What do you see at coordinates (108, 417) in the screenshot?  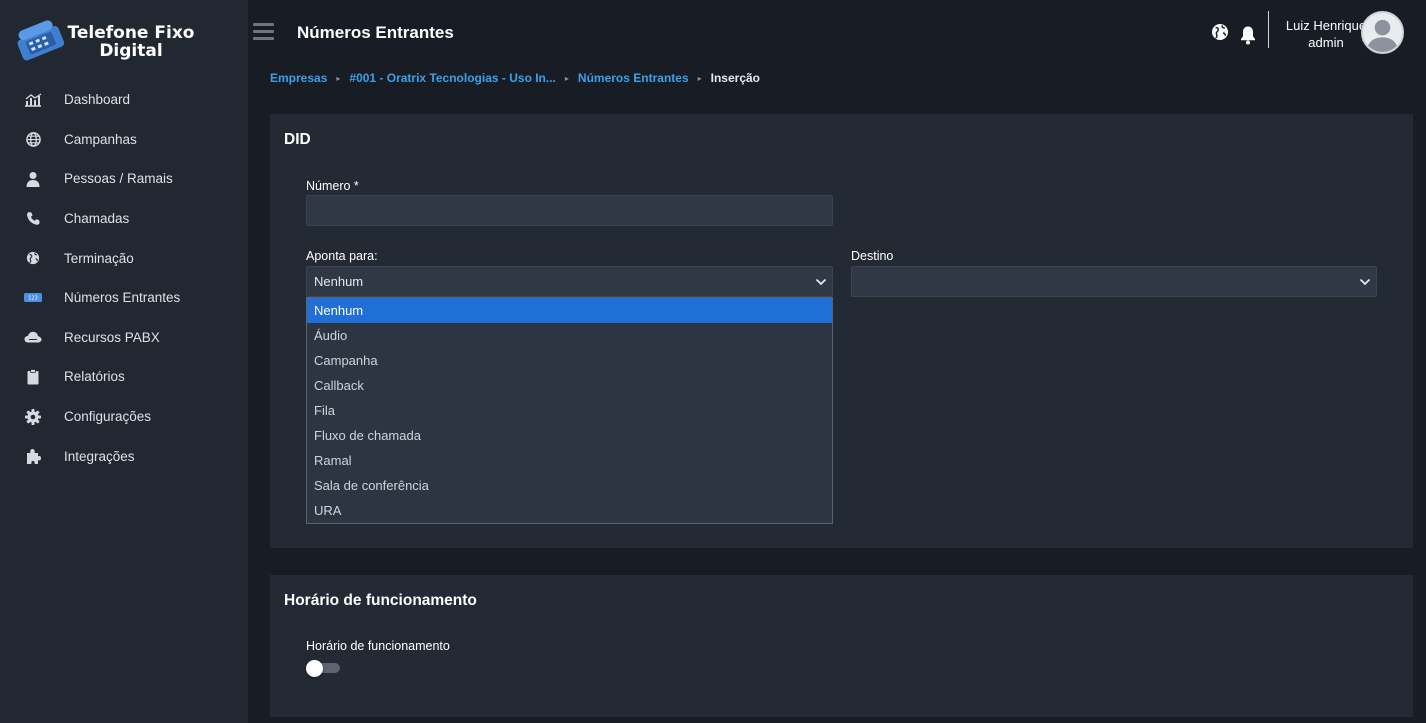 I see `sidebar-item-label: Configurações` at bounding box center [108, 417].